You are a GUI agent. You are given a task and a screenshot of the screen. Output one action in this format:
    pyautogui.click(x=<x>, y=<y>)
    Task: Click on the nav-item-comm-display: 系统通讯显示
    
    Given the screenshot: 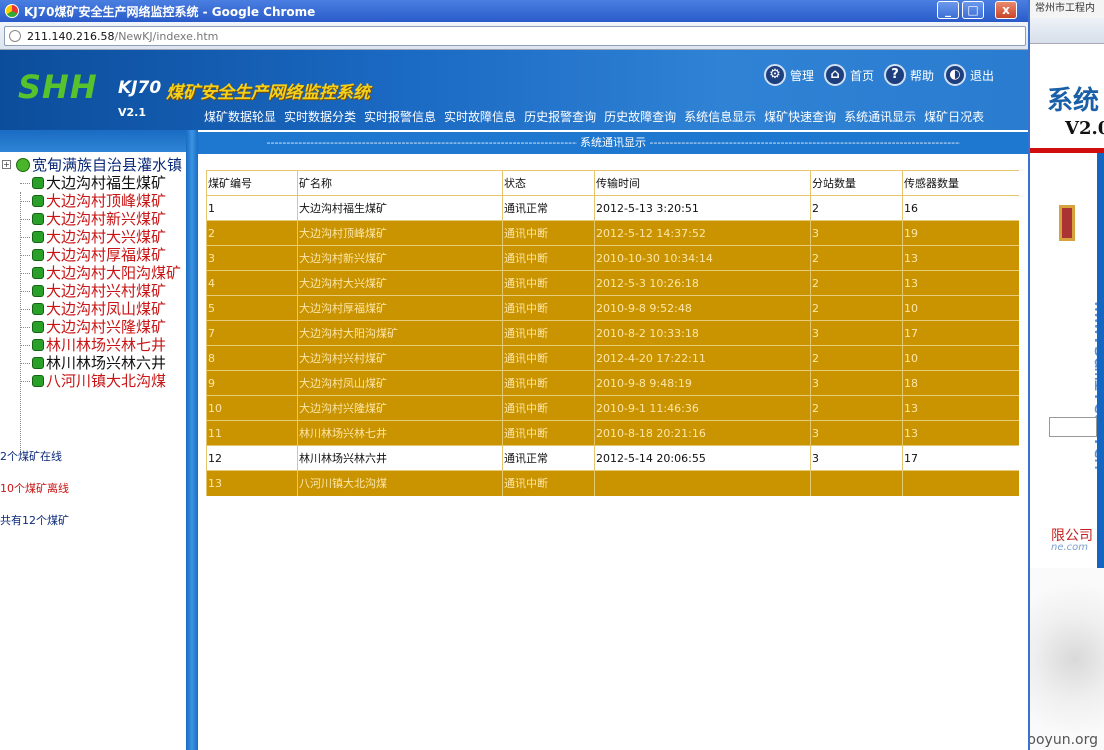 What is the action you would take?
    pyautogui.click(x=880, y=116)
    